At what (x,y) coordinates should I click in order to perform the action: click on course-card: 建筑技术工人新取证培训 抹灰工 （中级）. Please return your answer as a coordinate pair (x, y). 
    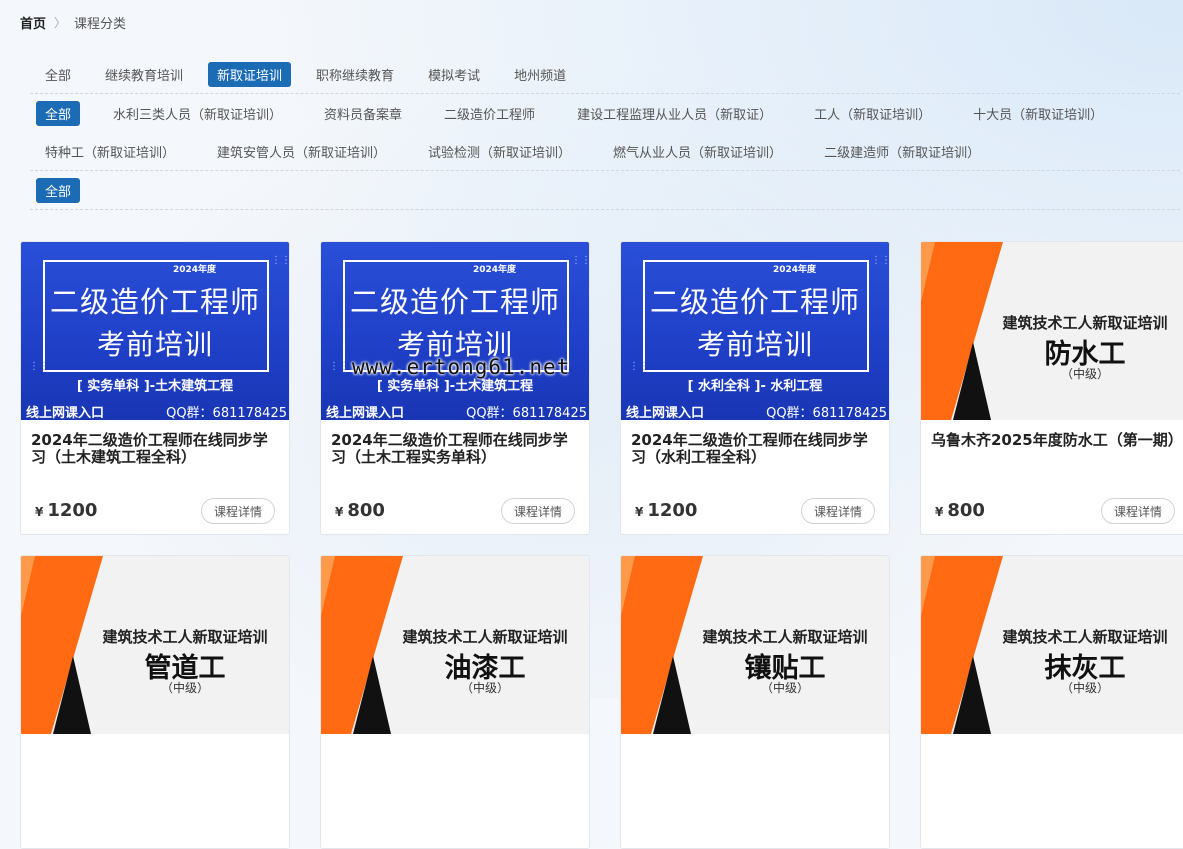
    Looking at the image, I should click on (1051, 702).